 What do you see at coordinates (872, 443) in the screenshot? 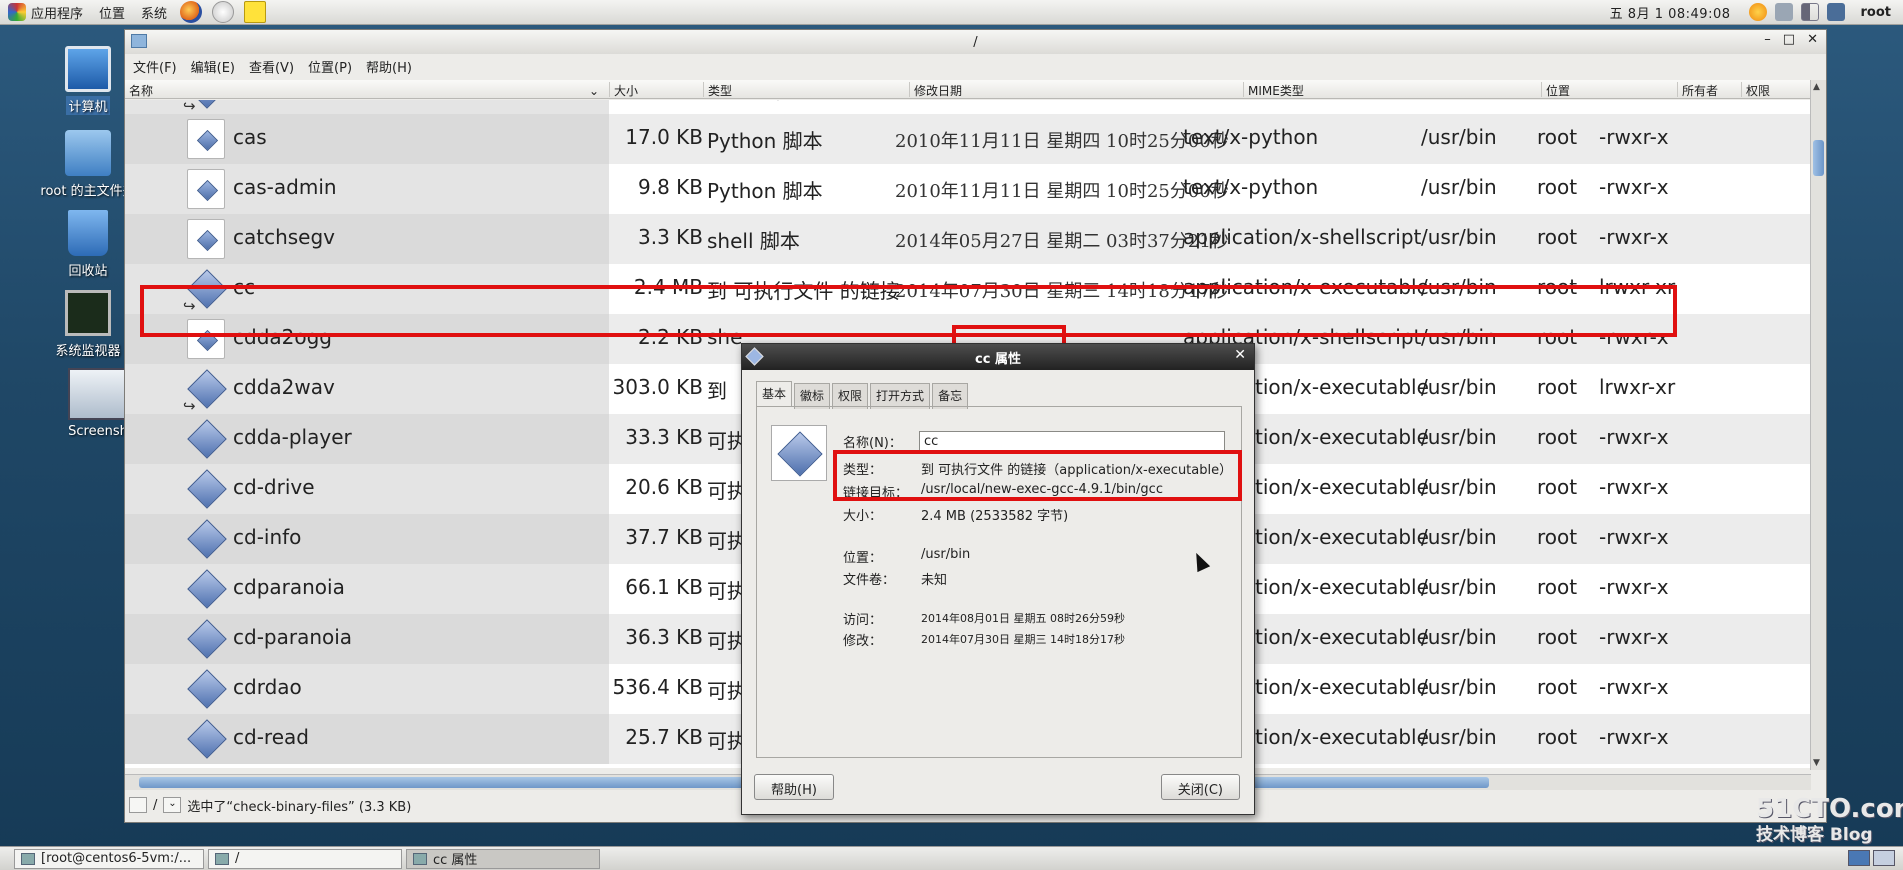
I see `name-label: 名称(N)：` at bounding box center [872, 443].